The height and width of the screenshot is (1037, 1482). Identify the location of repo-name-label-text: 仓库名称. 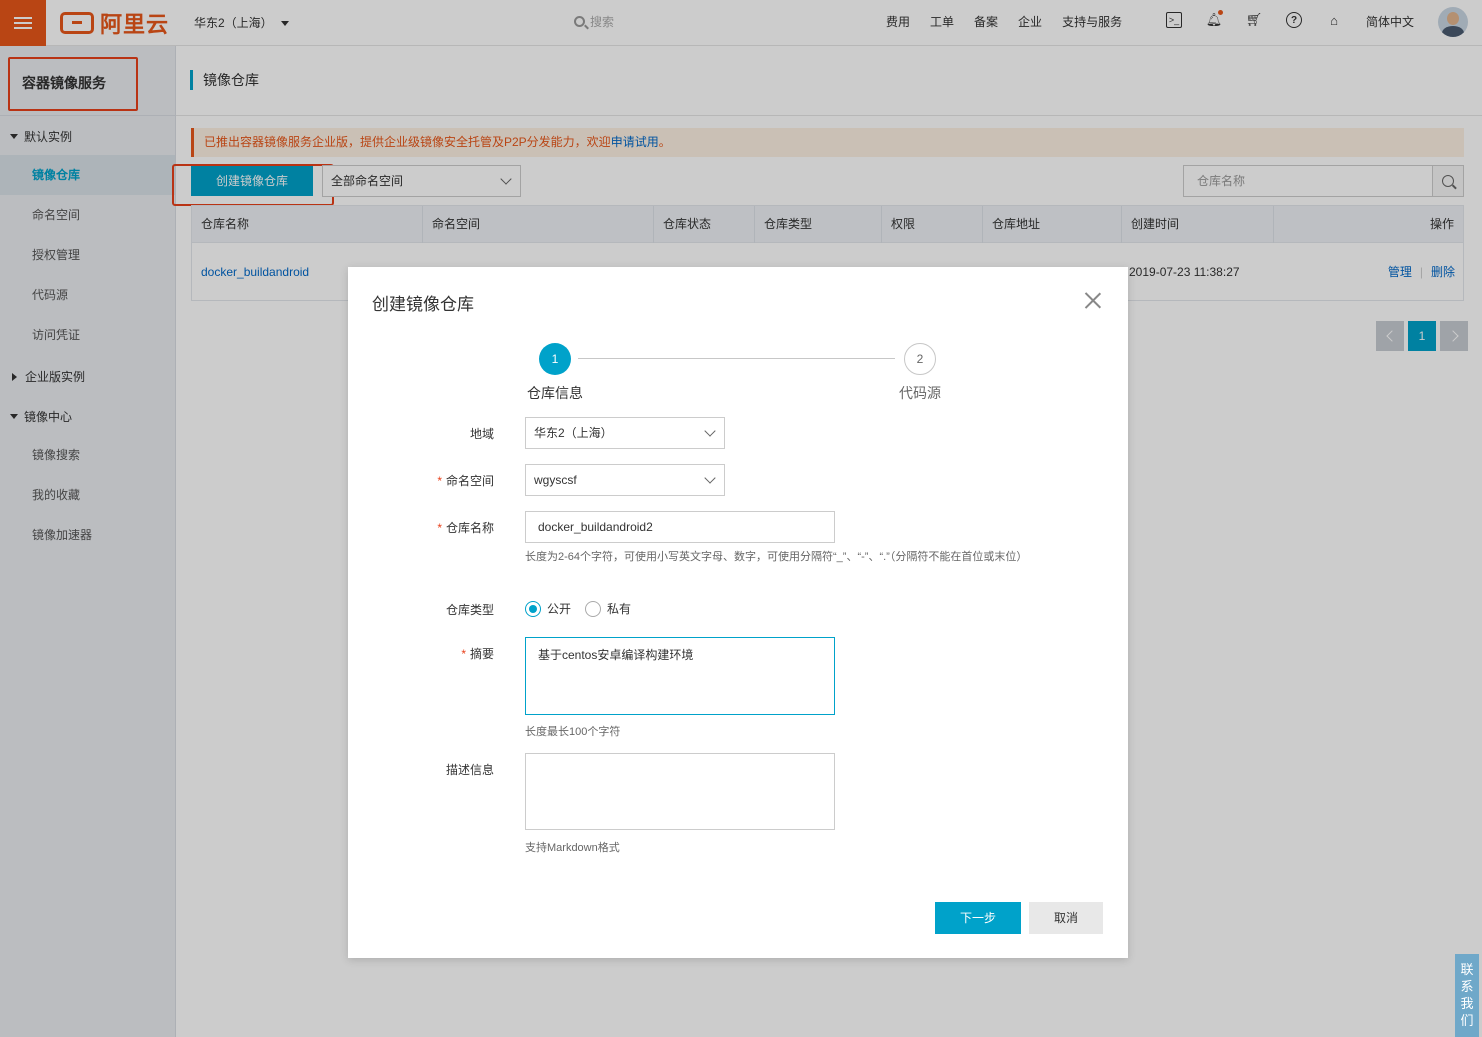
(469, 528).